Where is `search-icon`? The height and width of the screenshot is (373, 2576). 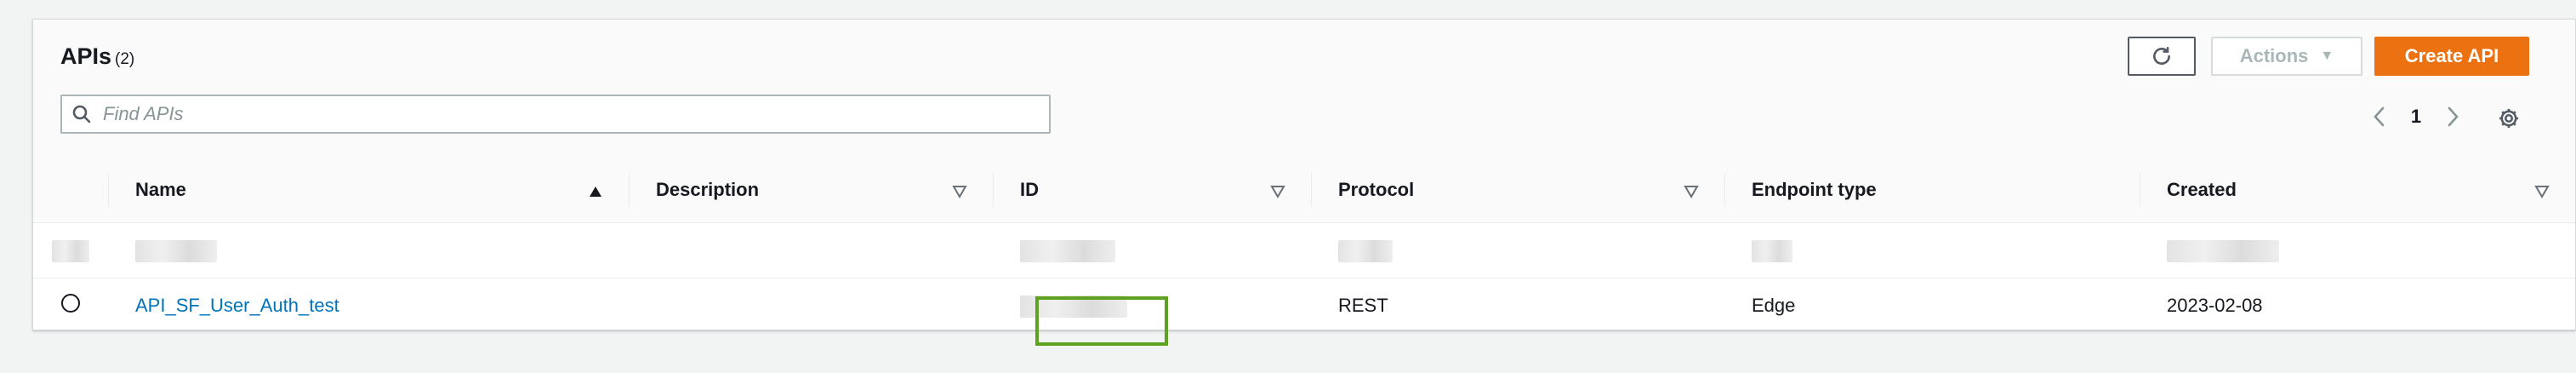 search-icon is located at coordinates (81, 114).